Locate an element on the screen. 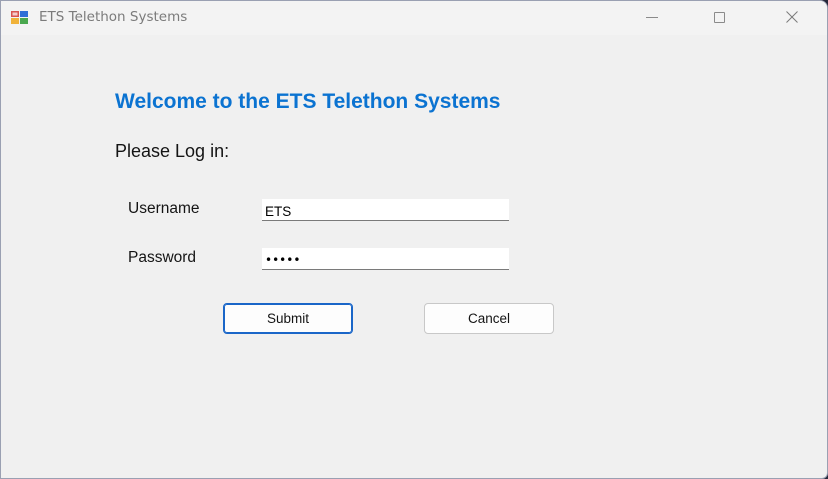 This screenshot has height=479, width=828. minimize-icon is located at coordinates (652, 17).